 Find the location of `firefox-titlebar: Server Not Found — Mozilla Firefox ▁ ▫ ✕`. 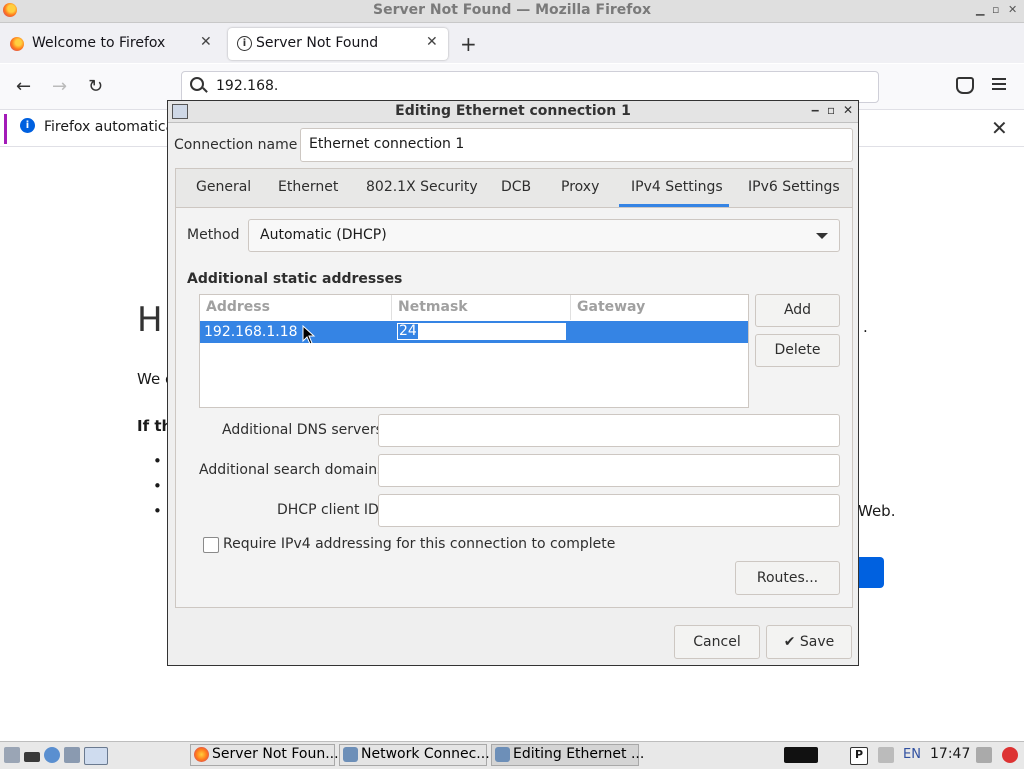

firefox-titlebar: Server Not Found — Mozilla Firefox ▁ ▫ ✕ is located at coordinates (512, 11).